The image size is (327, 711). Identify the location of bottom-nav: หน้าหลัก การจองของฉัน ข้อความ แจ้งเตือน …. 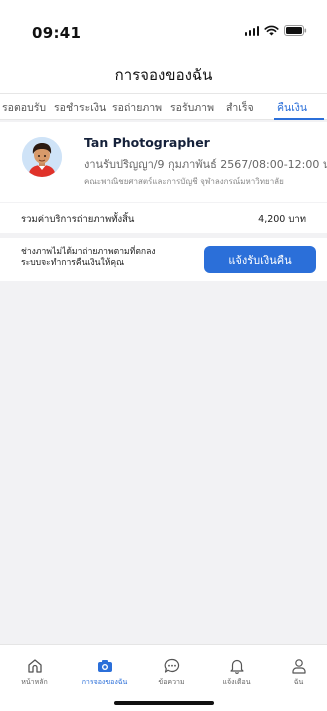
(163, 677).